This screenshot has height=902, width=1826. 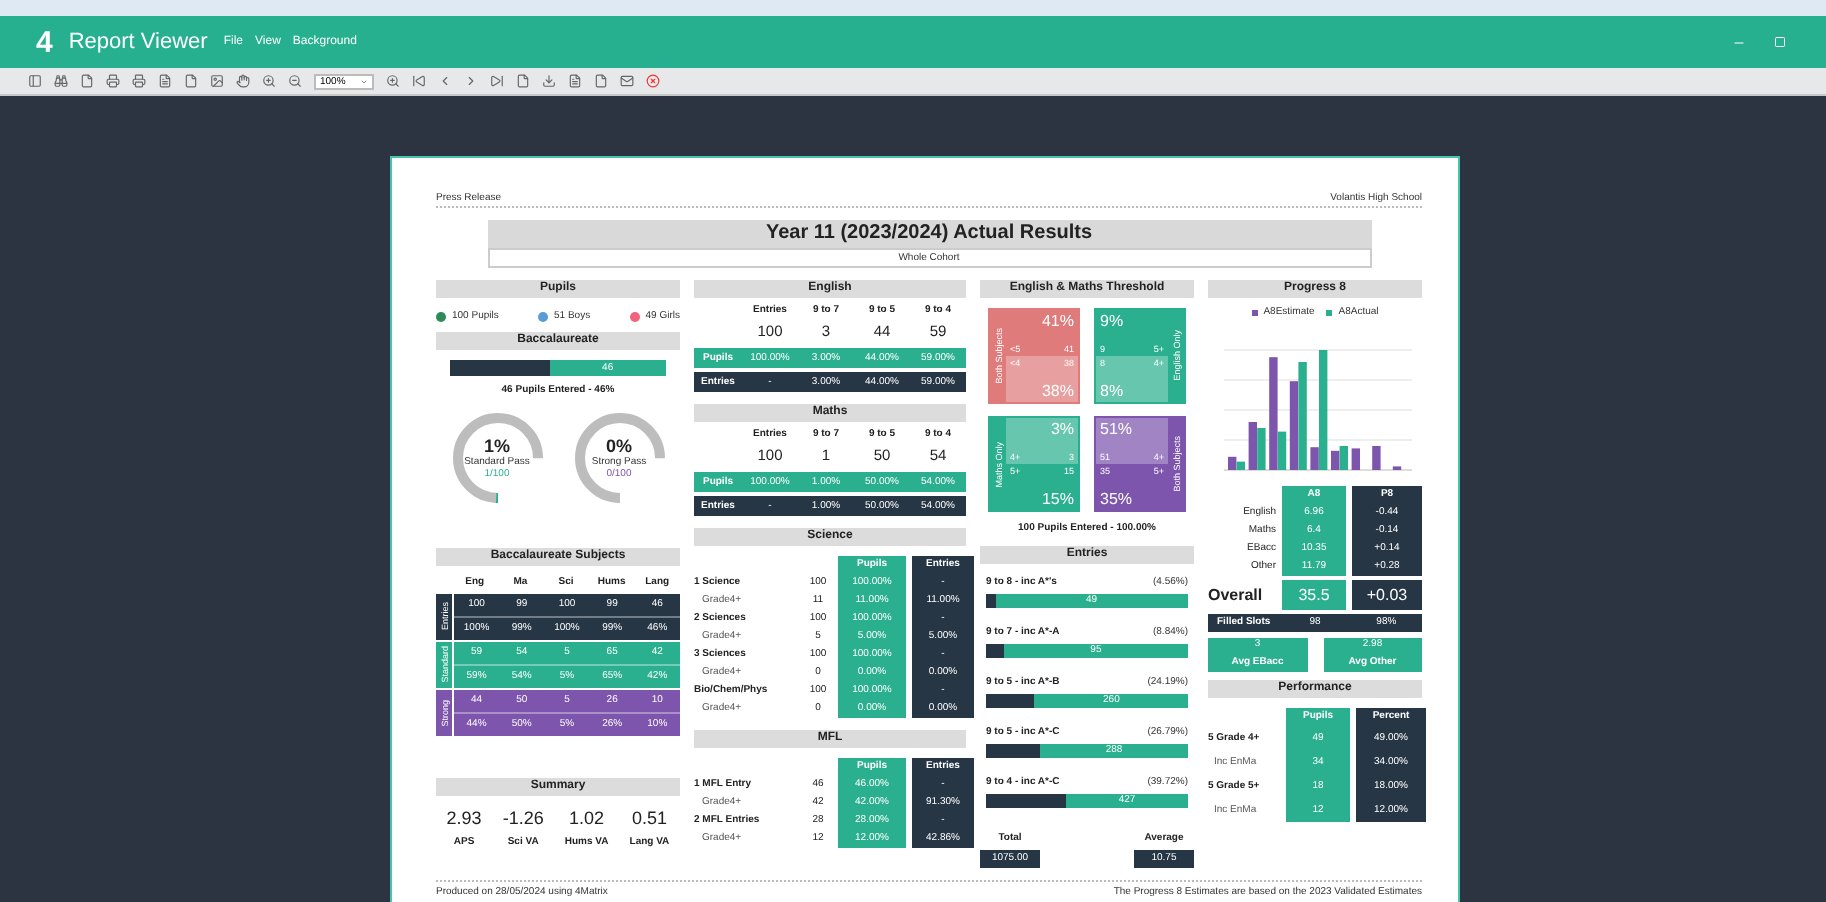 What do you see at coordinates (35, 81) in the screenshot?
I see `panel-icon` at bounding box center [35, 81].